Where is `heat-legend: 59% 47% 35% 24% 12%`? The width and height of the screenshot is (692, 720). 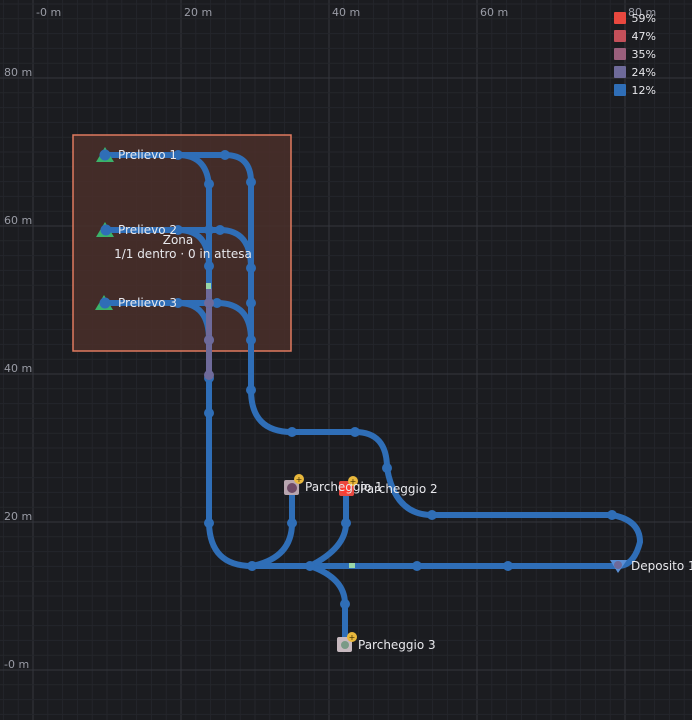
heat-legend: 59% 47% 35% 24% 12% is located at coordinates (634, 54).